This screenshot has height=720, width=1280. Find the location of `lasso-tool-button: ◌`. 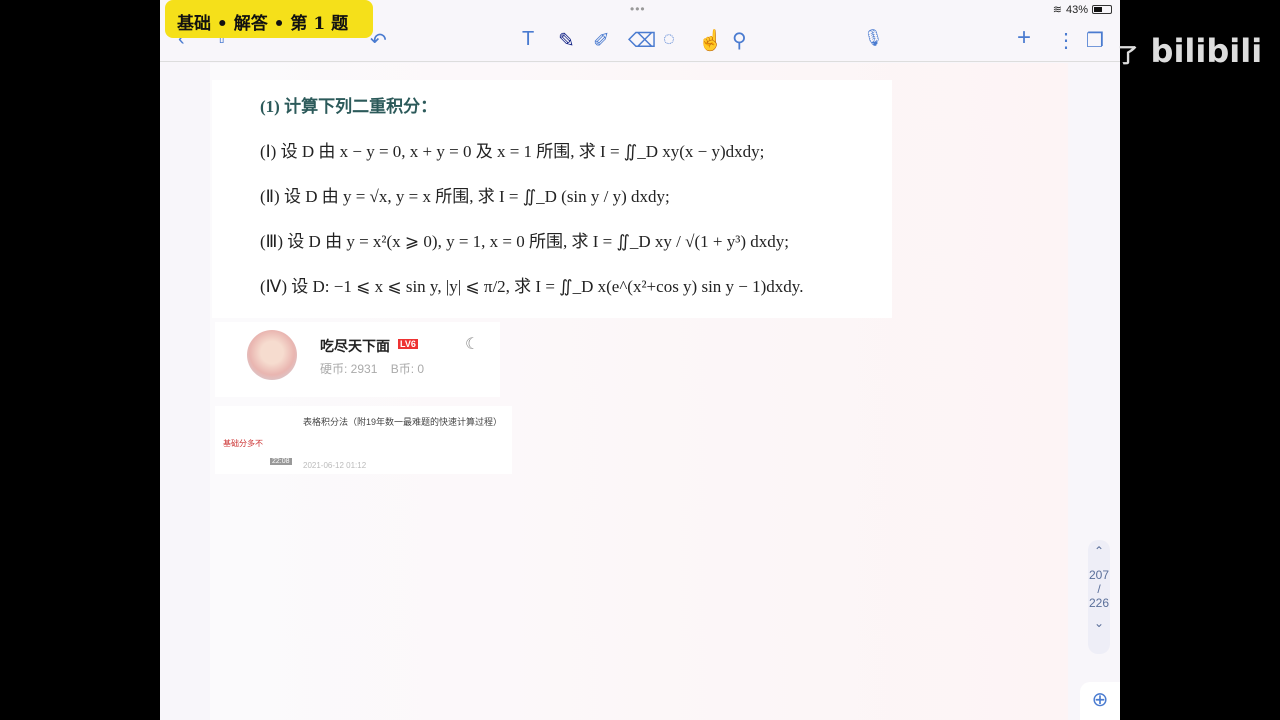

lasso-tool-button: ◌ is located at coordinates (669, 39).